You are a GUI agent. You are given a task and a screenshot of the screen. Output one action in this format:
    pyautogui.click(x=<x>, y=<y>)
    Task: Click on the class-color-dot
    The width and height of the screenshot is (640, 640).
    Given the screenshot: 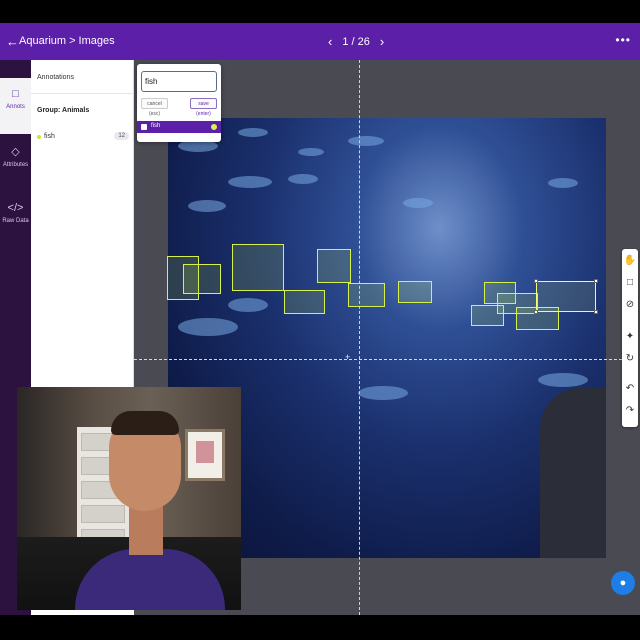 What is the action you would take?
    pyautogui.click(x=214, y=127)
    